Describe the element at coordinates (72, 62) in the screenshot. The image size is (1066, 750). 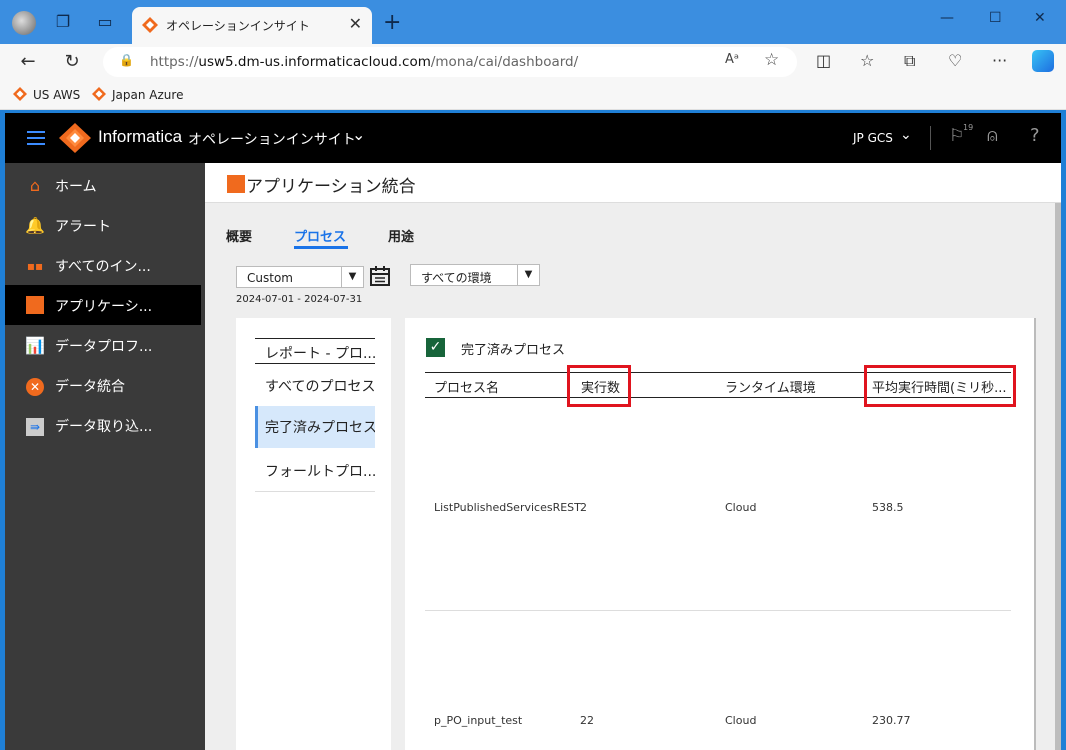
I see `refresh-icon: ↻` at that location.